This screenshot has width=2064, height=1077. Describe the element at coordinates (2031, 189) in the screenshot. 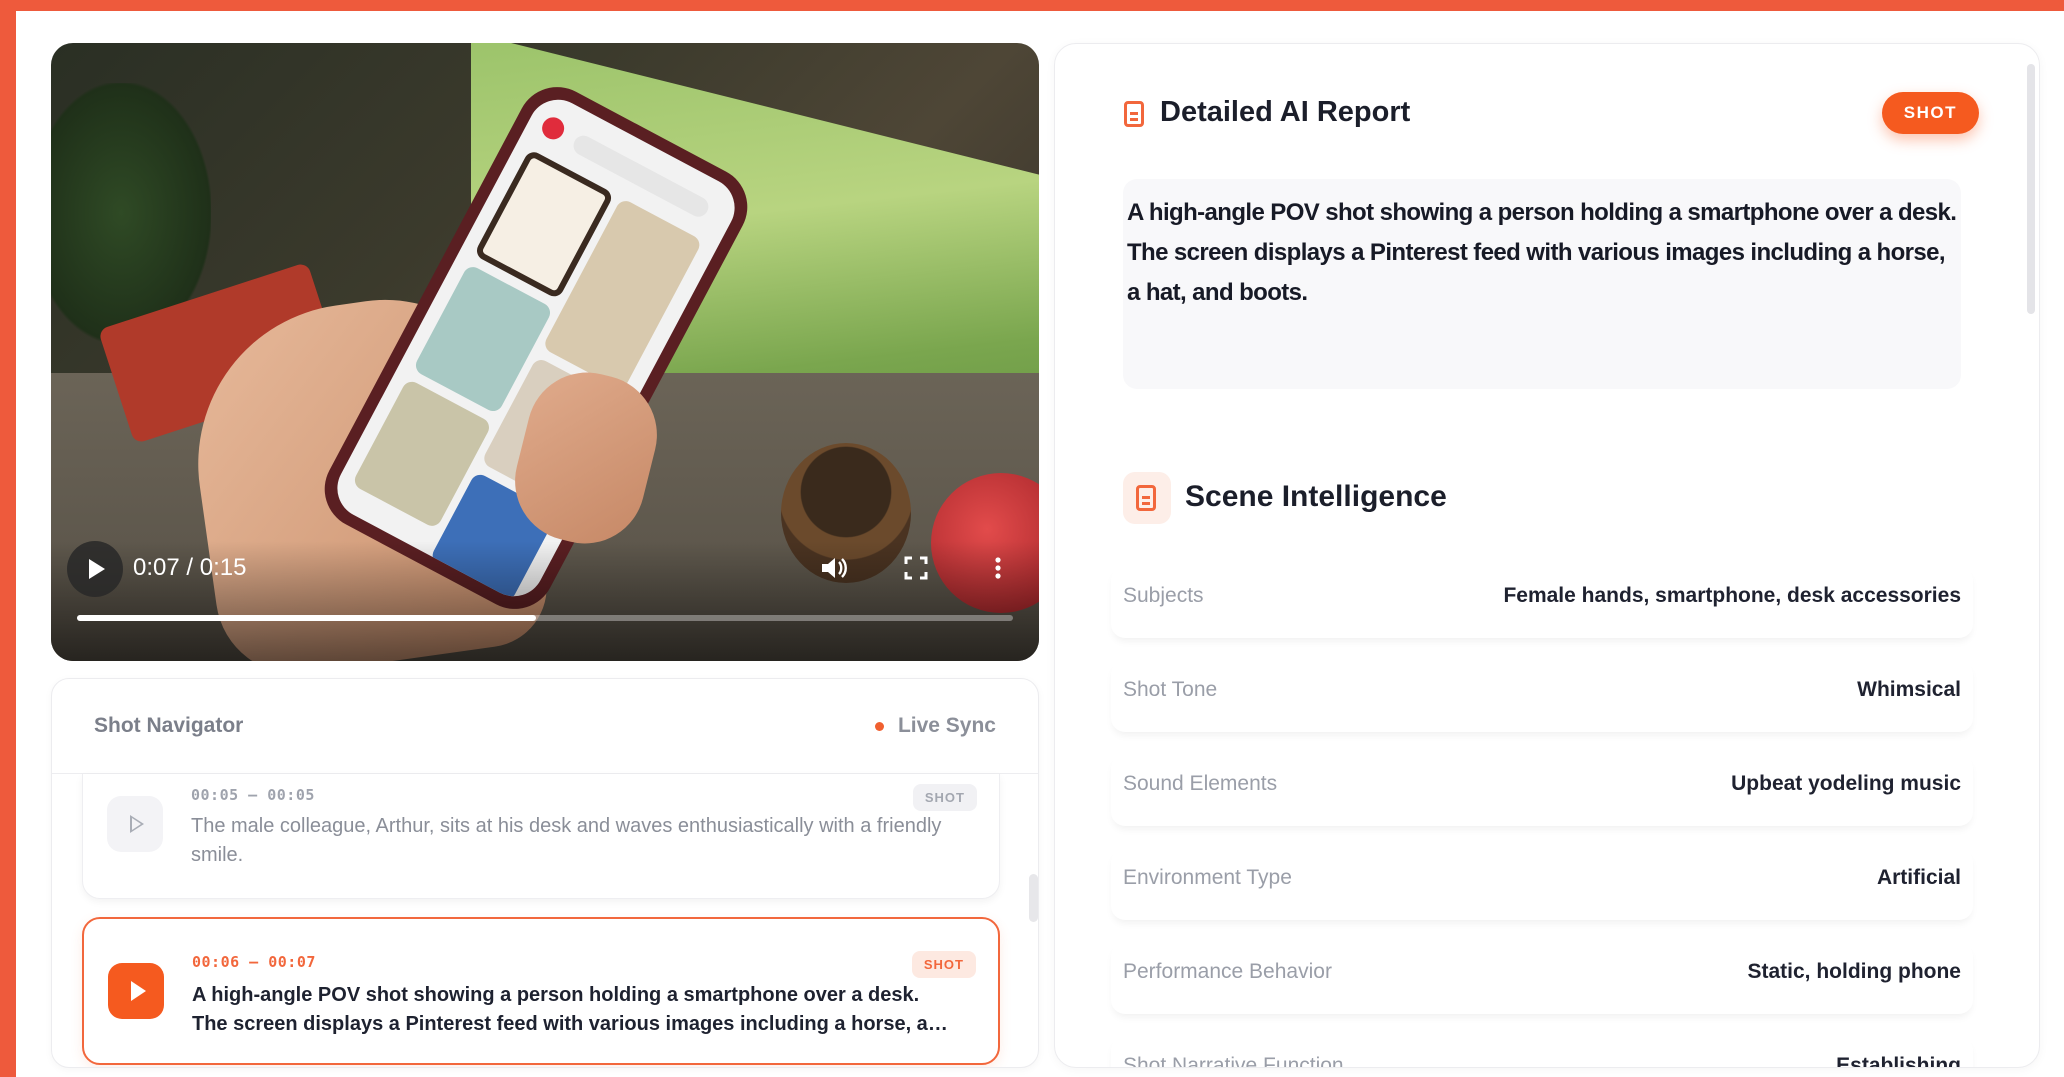

I see `report-scrollbar` at that location.